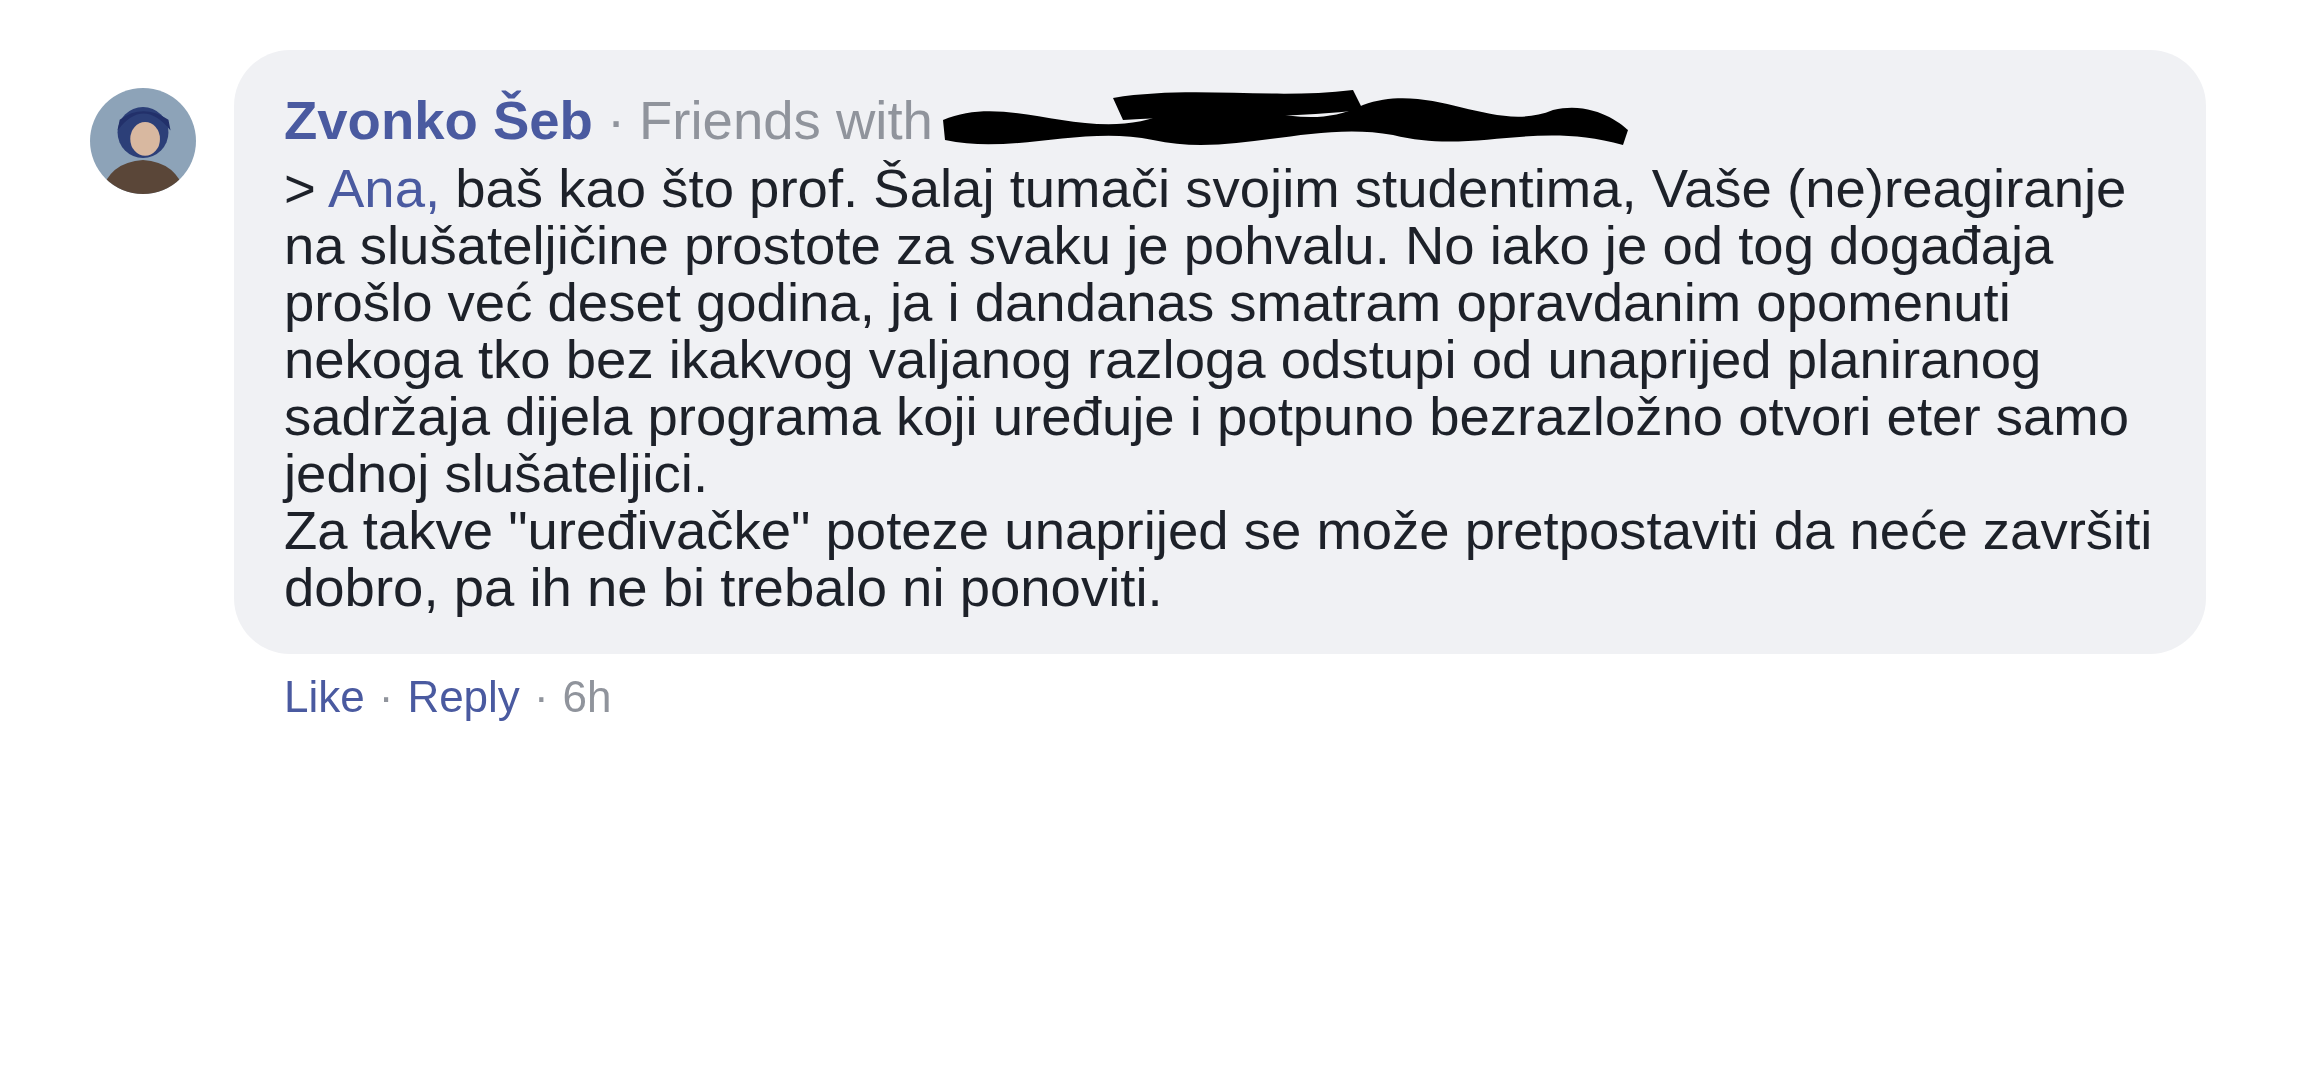 This screenshot has width=2312, height=1080. Describe the element at coordinates (463, 697) in the screenshot. I see `reply-link: Reply` at that location.